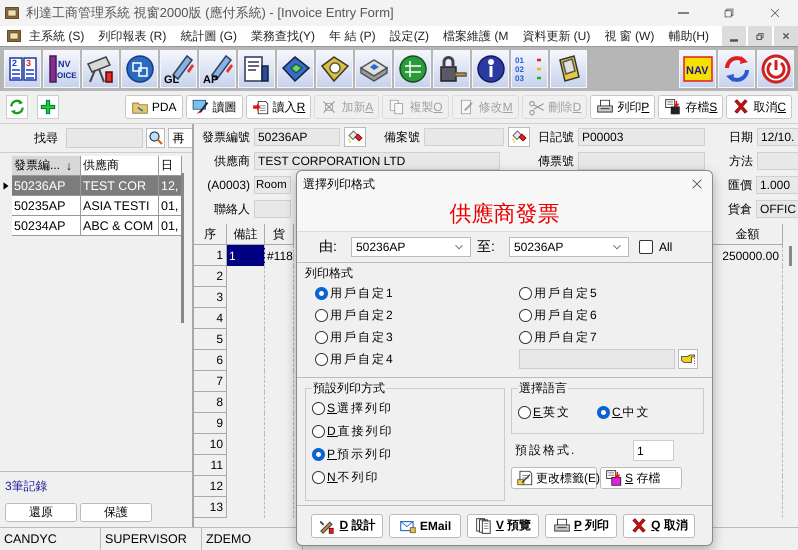 The height and width of the screenshot is (550, 798). Describe the element at coordinates (653, 450) in the screenshot. I see `input-field: 1` at that location.